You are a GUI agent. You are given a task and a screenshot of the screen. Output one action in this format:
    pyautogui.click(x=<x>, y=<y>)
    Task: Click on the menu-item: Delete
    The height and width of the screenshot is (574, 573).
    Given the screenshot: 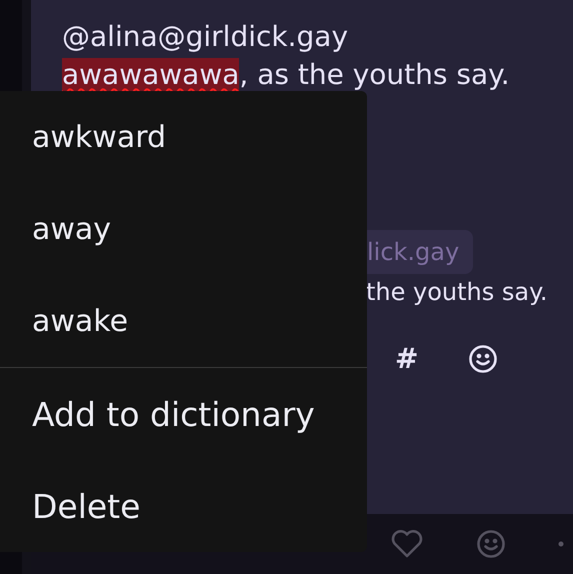 What is the action you would take?
    pyautogui.click(x=183, y=506)
    